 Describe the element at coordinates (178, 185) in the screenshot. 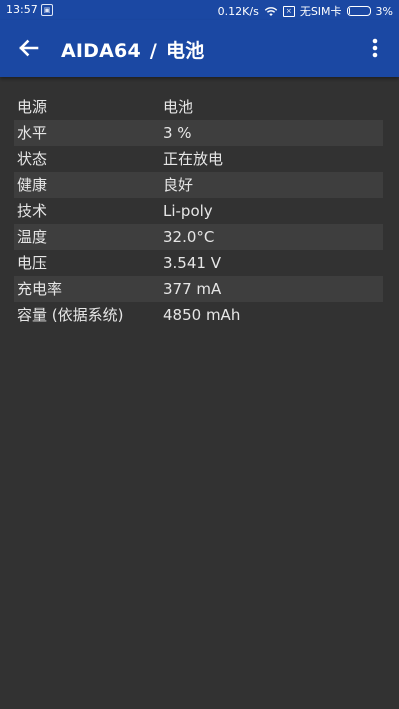

I see `row-value: 良好` at that location.